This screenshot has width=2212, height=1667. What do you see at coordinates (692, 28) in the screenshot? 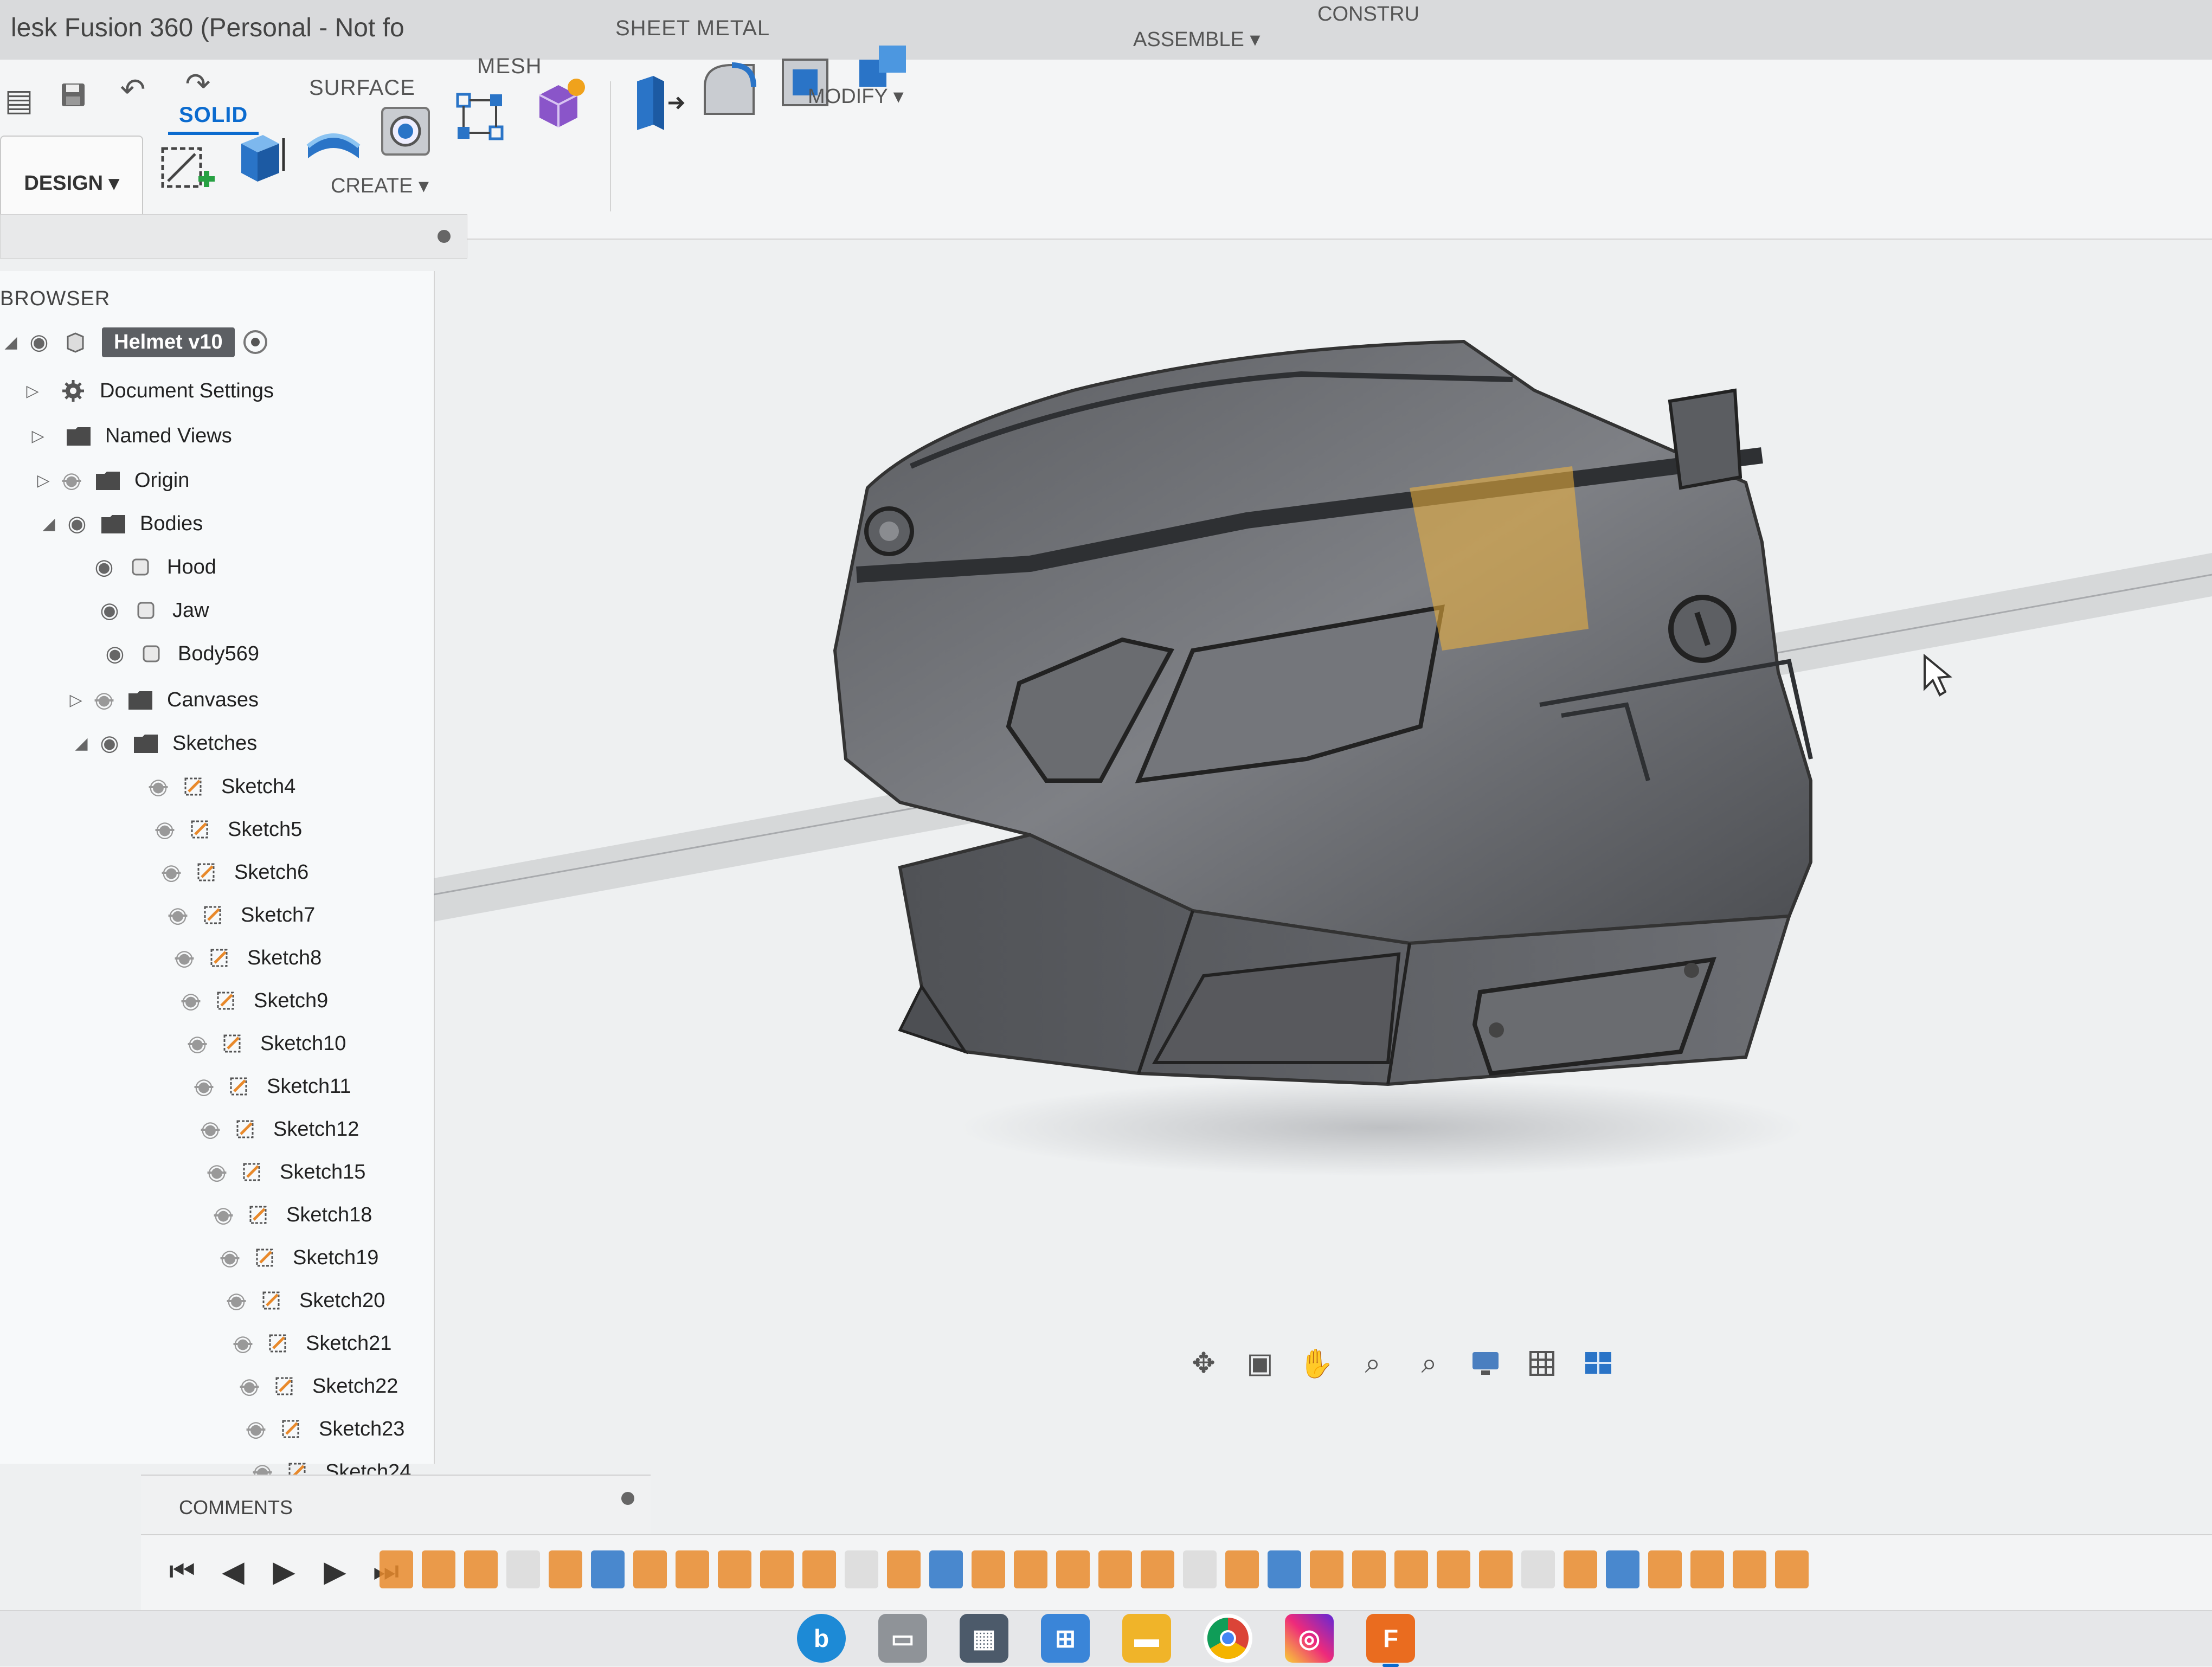
I see `tab-sheet-metal: SHEET METAL` at bounding box center [692, 28].